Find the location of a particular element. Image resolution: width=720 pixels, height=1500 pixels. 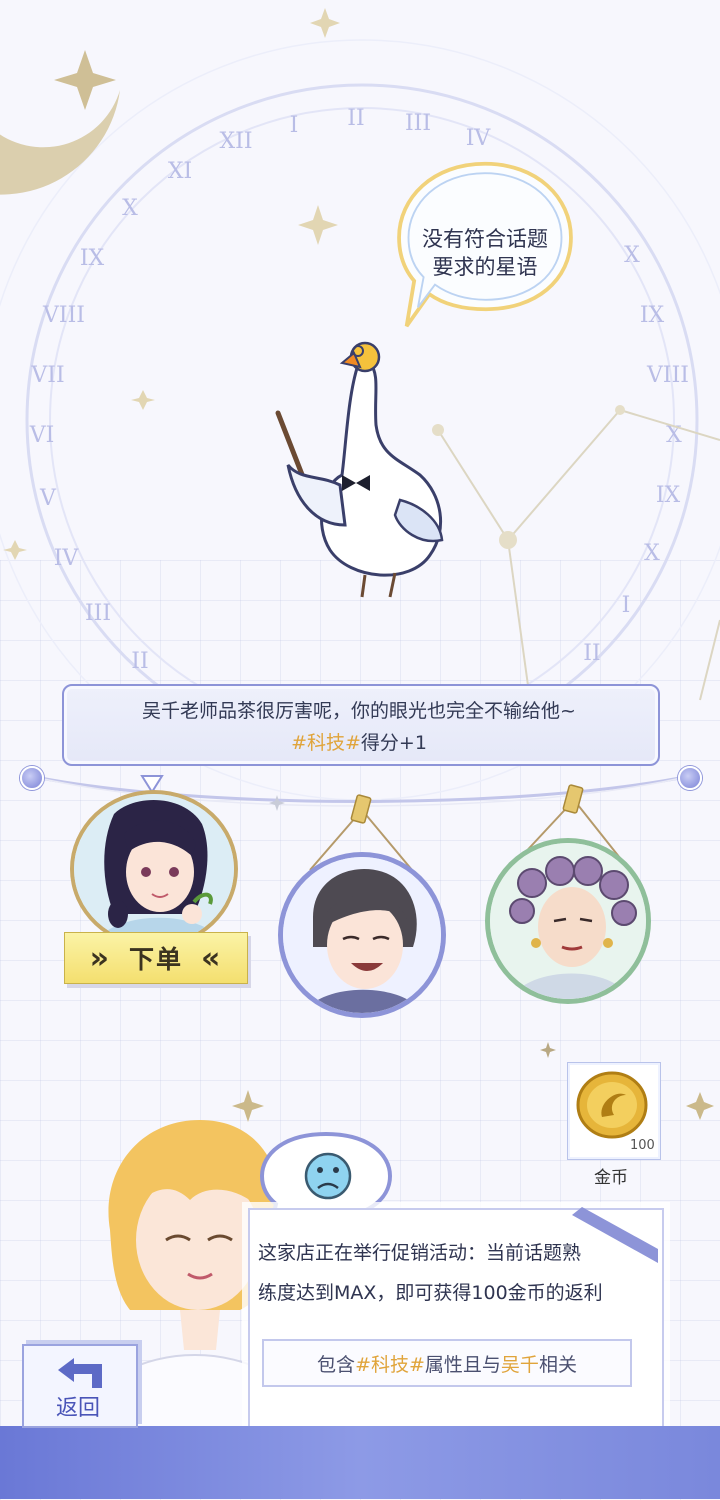

clothesline-knob-left is located at coordinates (32, 778).